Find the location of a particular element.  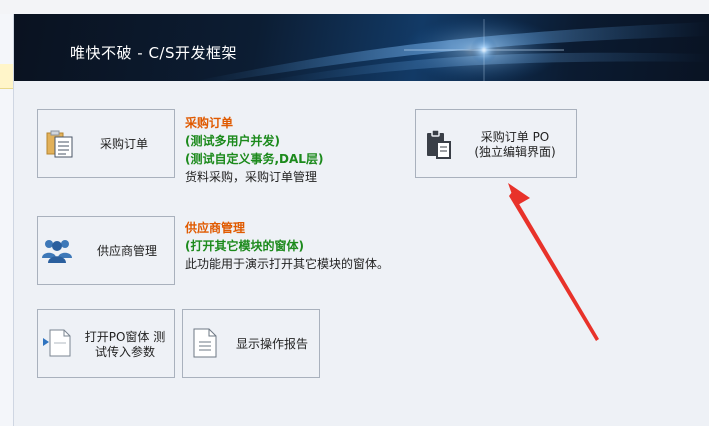

show-operation-report-label: 显示操作报告 is located at coordinates (271, 344).